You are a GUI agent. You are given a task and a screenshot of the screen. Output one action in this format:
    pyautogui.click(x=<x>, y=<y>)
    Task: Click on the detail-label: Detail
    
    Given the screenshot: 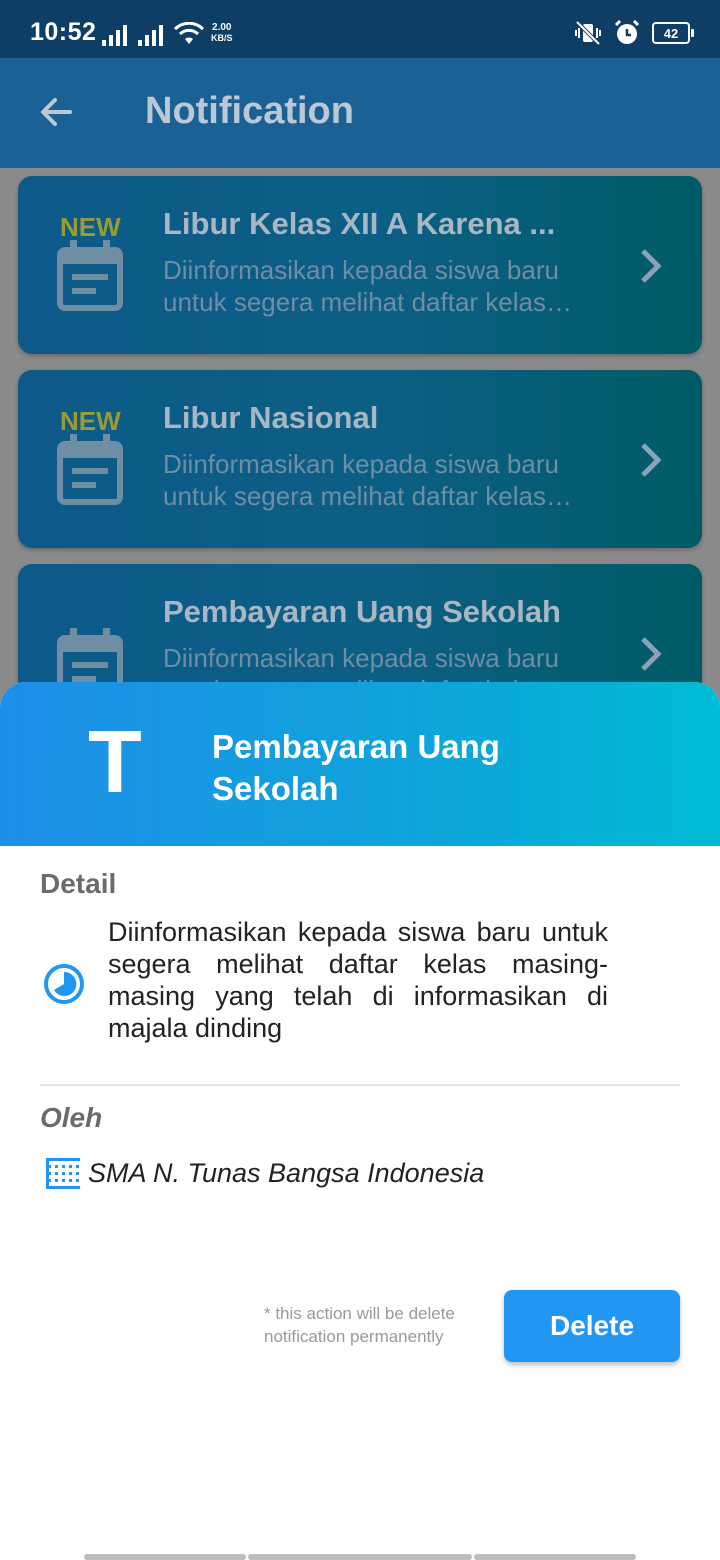 What is the action you would take?
    pyautogui.click(x=78, y=883)
    